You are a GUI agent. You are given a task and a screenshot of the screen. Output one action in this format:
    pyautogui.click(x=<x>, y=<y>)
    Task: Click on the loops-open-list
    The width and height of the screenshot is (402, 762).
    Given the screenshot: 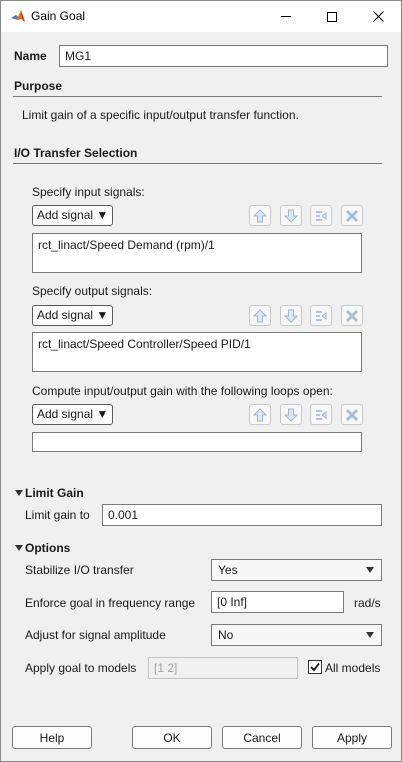 What is the action you would take?
    pyautogui.click(x=197, y=442)
    